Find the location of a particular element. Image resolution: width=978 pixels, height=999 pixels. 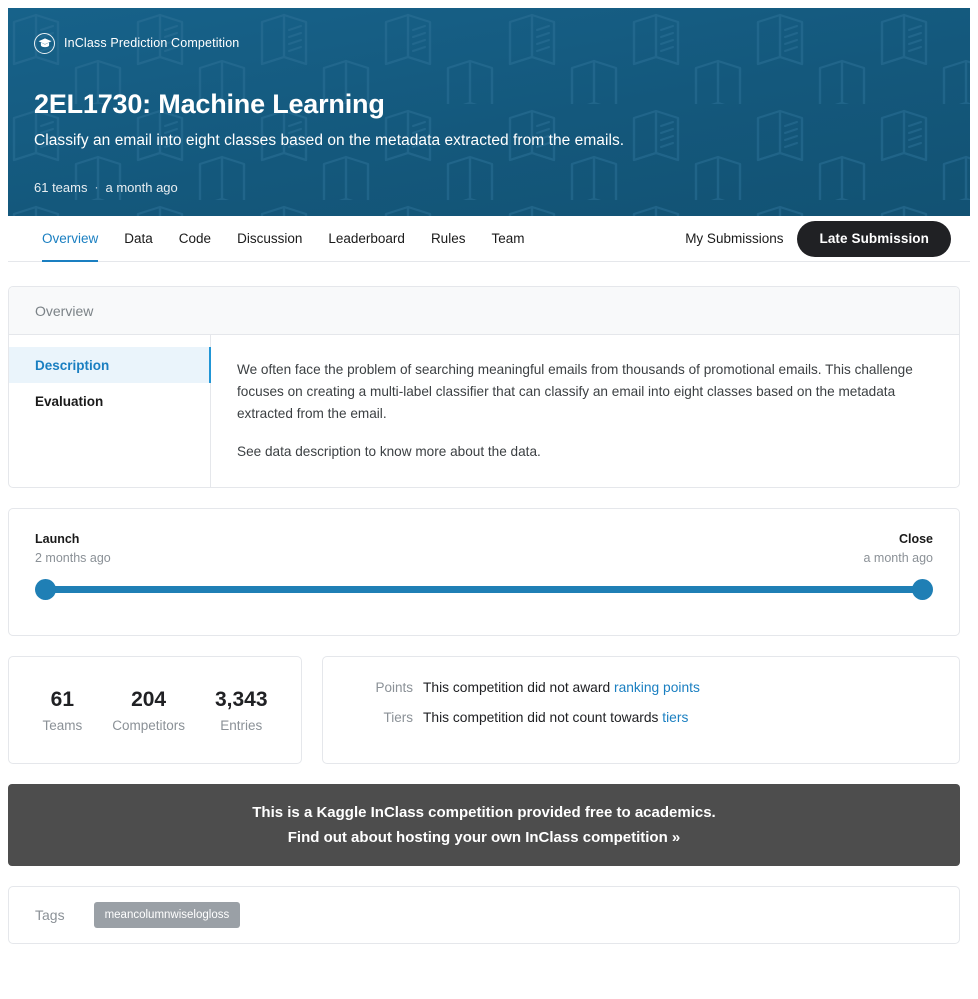

sidebar-item-description-label: Description is located at coordinates (72, 365).